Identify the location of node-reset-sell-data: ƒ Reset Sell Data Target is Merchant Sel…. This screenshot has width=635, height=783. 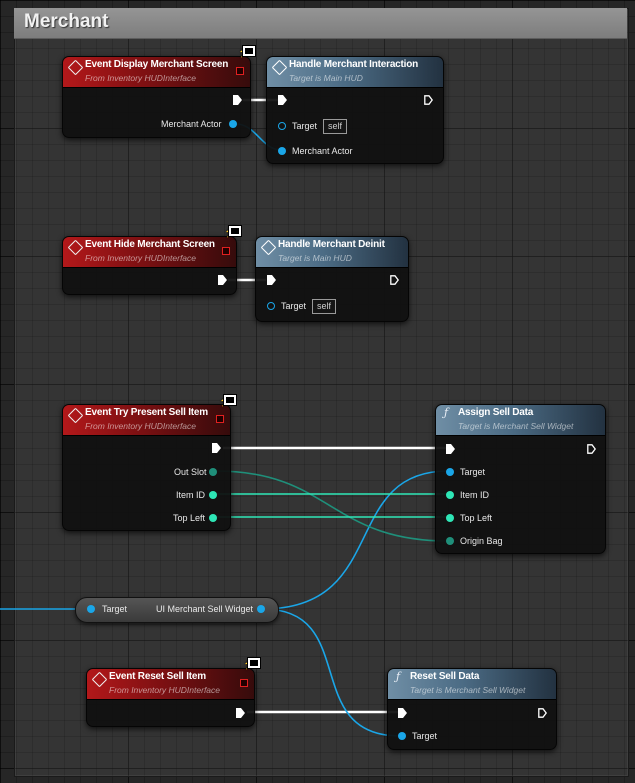
(472, 709).